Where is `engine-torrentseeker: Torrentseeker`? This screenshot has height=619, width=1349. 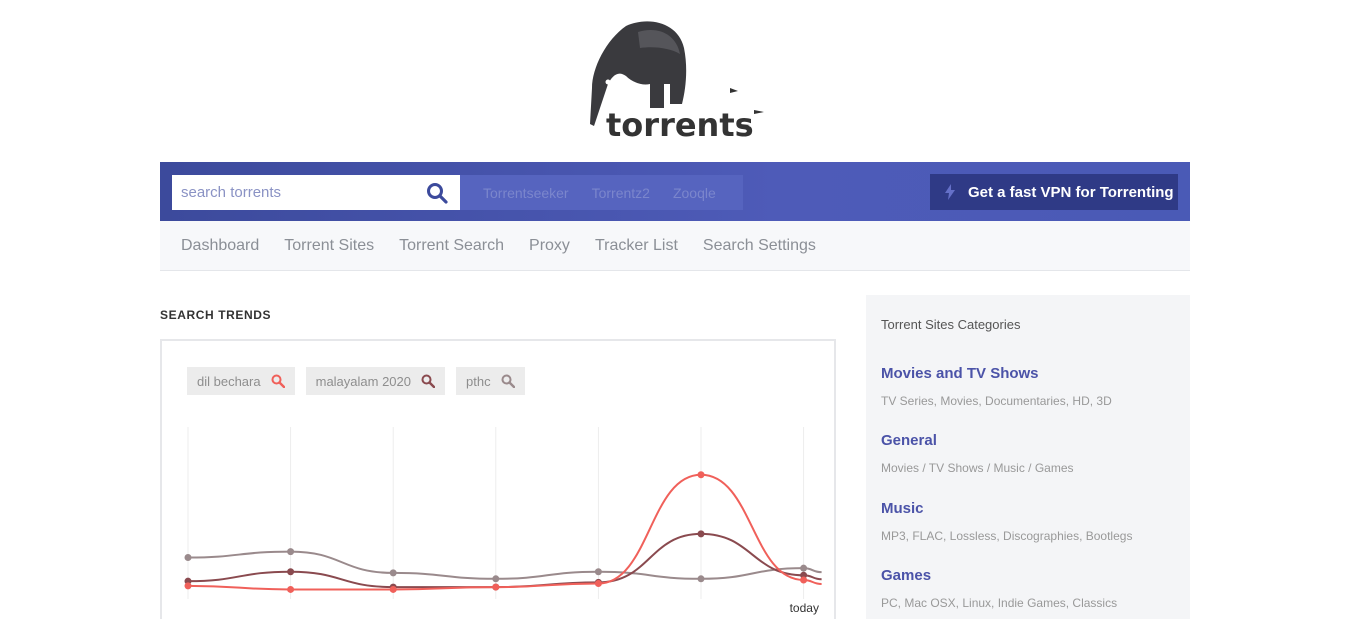 engine-torrentseeker: Torrentseeker is located at coordinates (526, 193).